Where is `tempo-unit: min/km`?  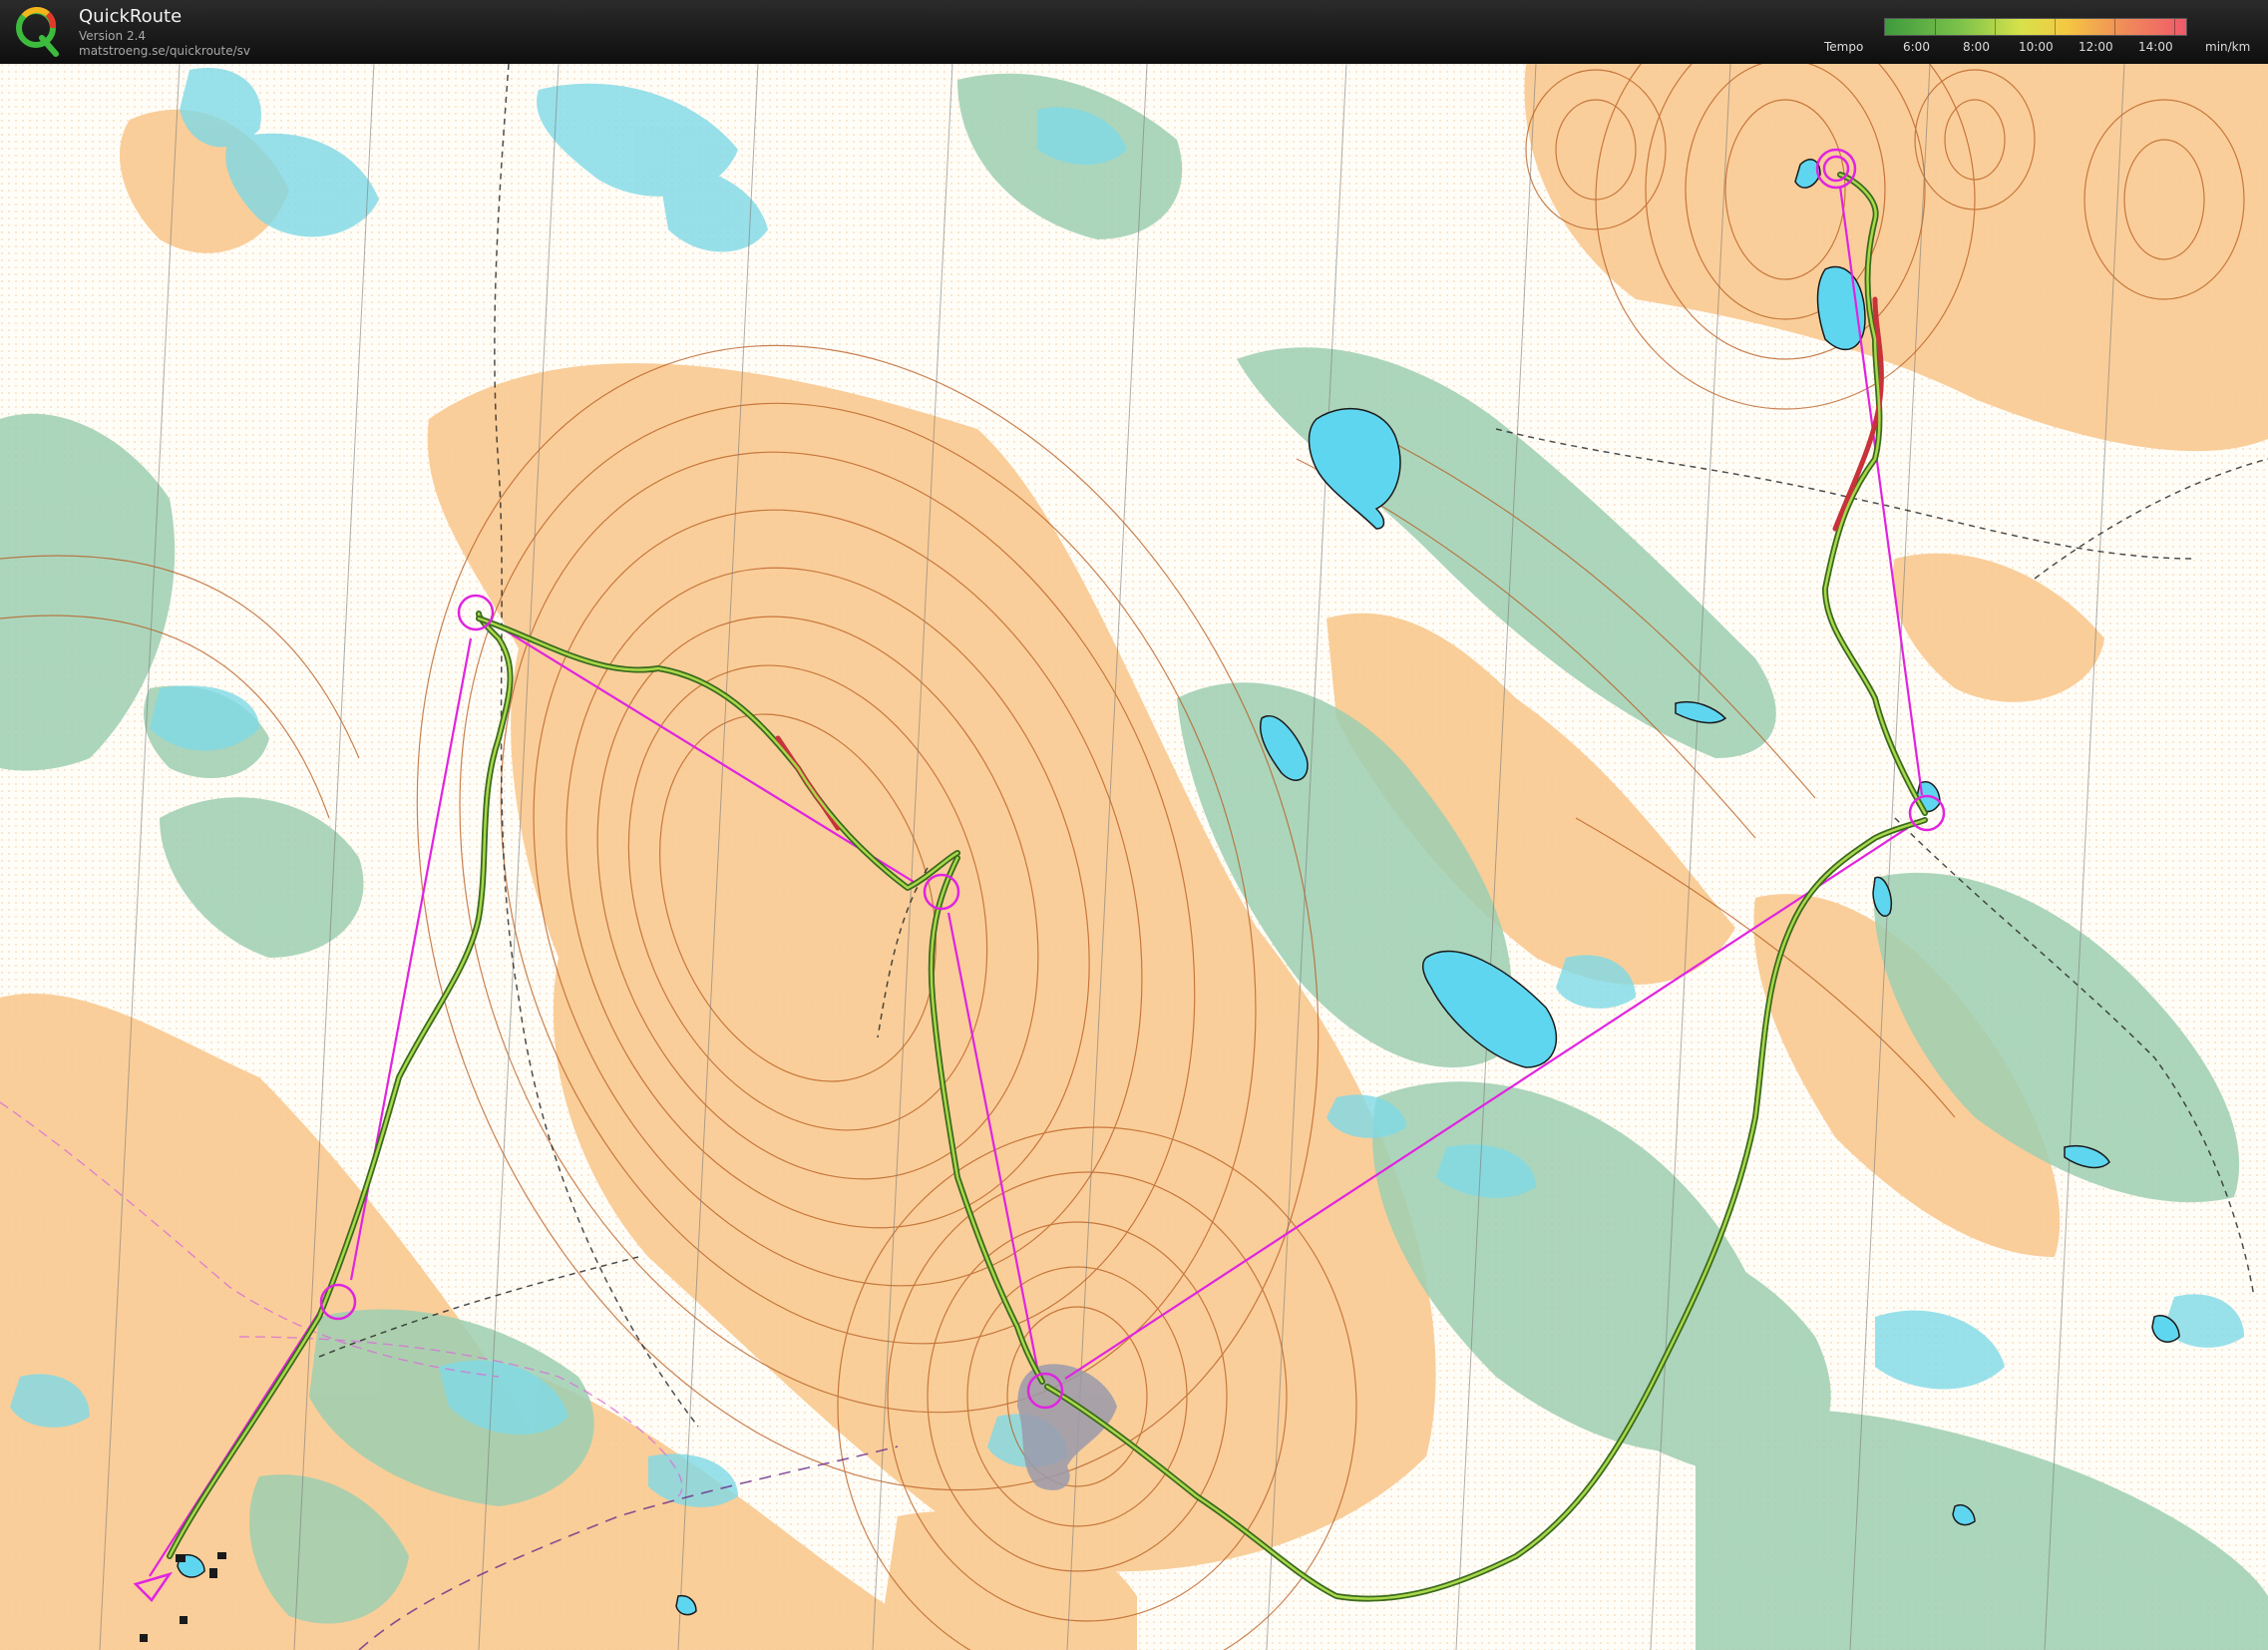 tempo-unit: min/km is located at coordinates (2228, 47).